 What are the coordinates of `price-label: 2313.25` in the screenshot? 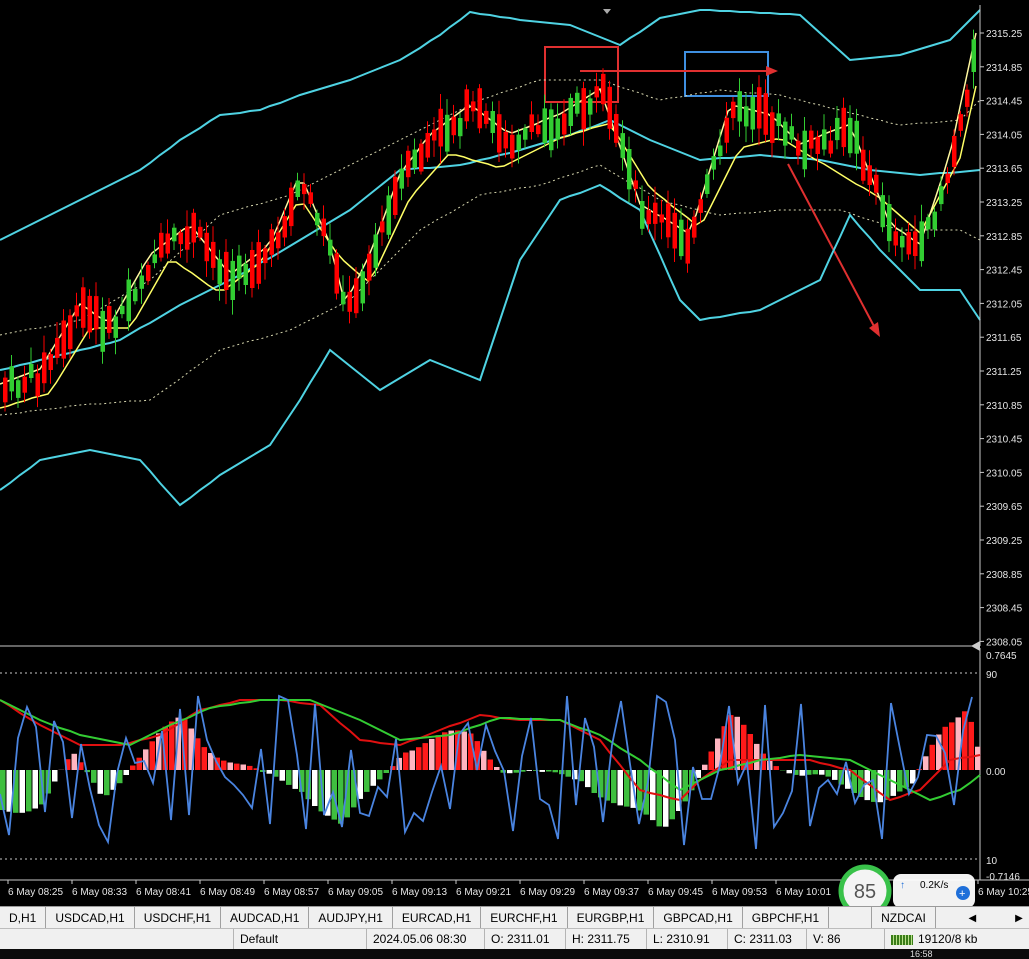 It's located at (1004, 203).